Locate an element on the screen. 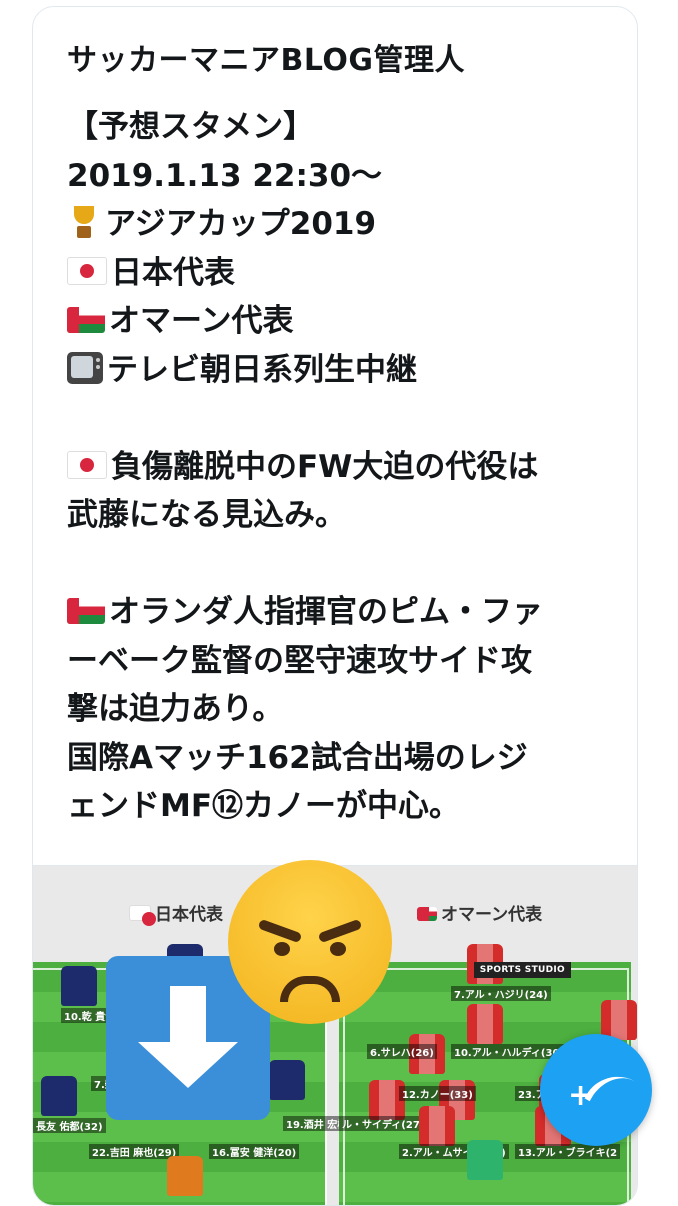 This screenshot has height=1206, width=678. arrow-head is located at coordinates (188, 1065).